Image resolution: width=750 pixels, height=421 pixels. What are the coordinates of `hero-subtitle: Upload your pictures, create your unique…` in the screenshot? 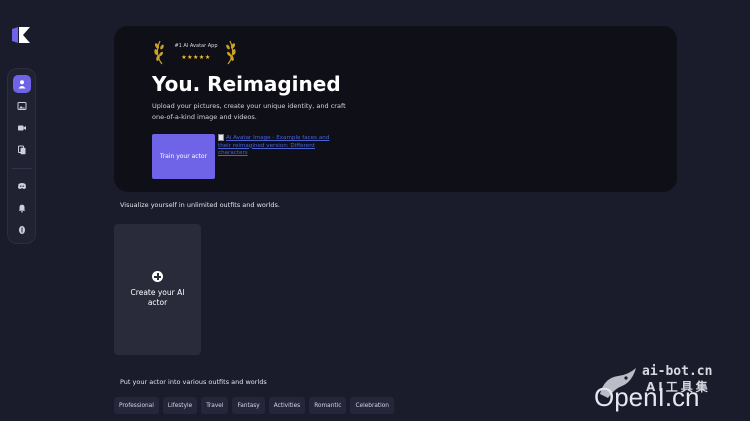 It's located at (257, 112).